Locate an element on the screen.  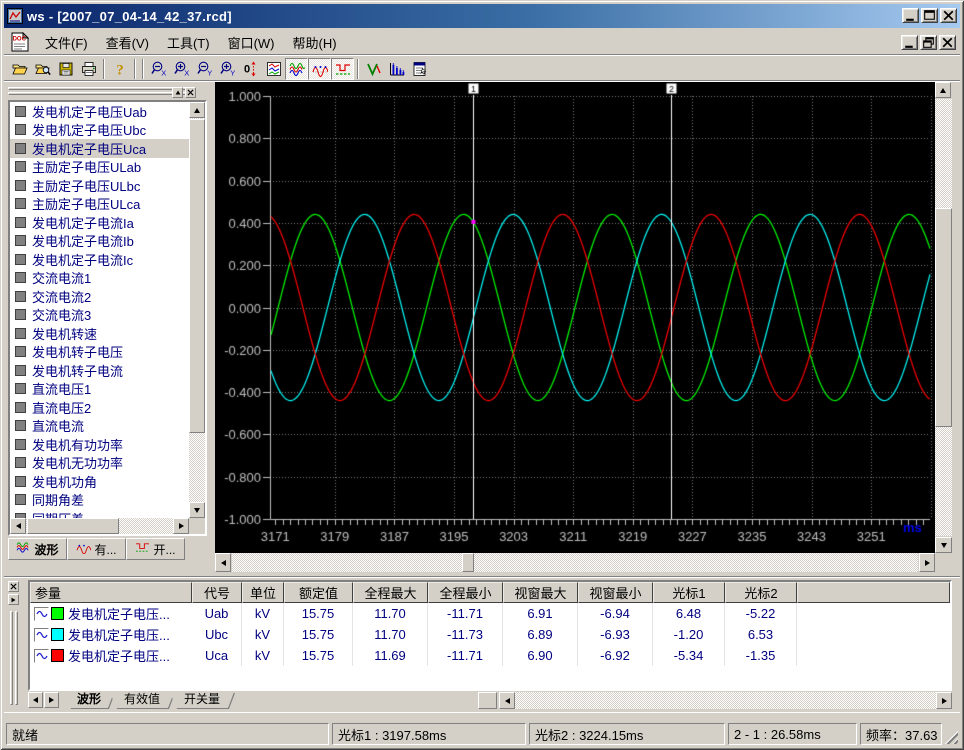
help-button: ? is located at coordinates (119, 69).